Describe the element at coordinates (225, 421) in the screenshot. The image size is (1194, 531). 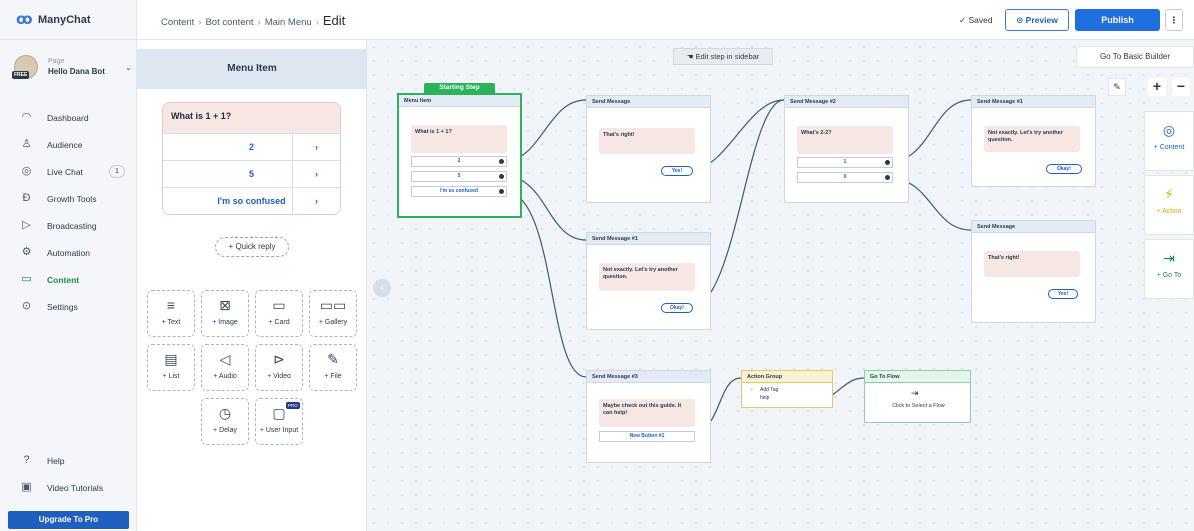
I see `add-delay-tile: ◷ + Delay` at that location.